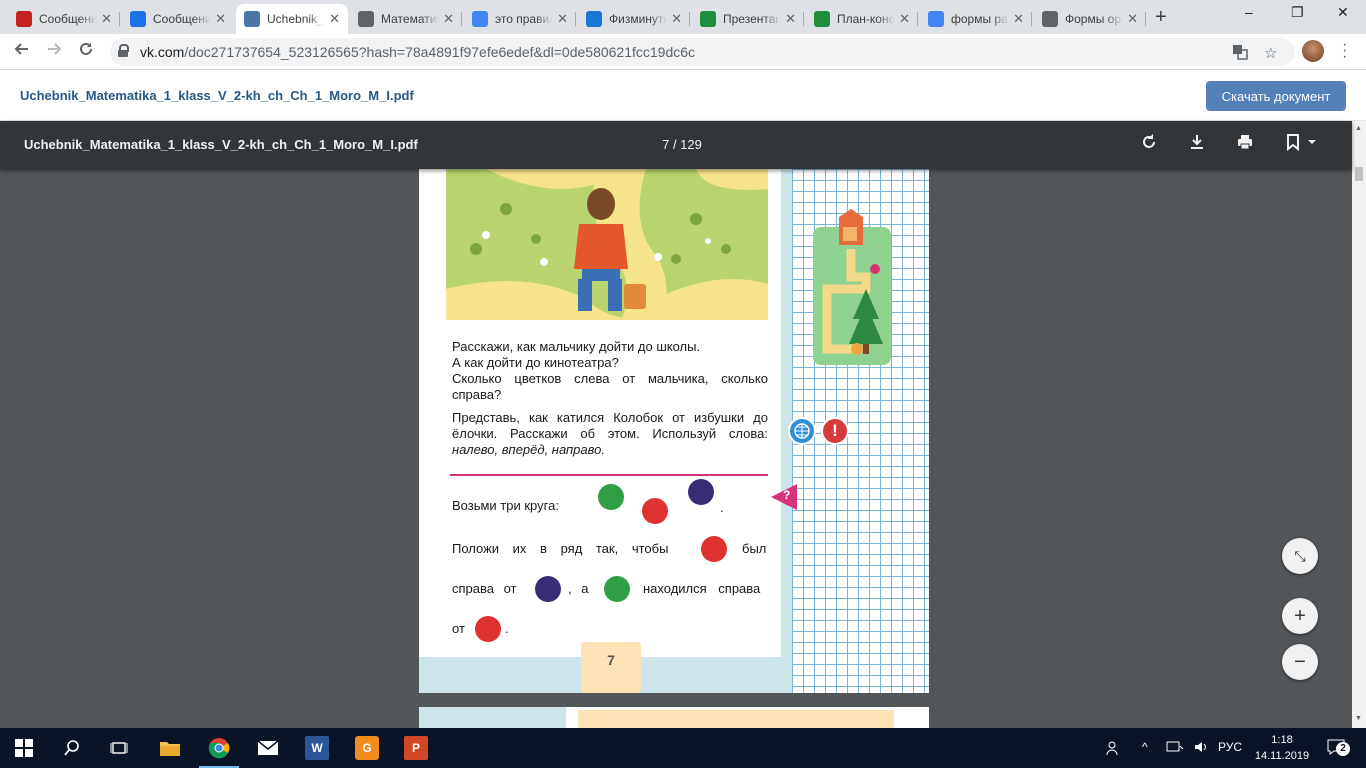 The height and width of the screenshot is (768, 1366). What do you see at coordinates (219, 748) in the screenshot?
I see `chrome-icon` at bounding box center [219, 748].